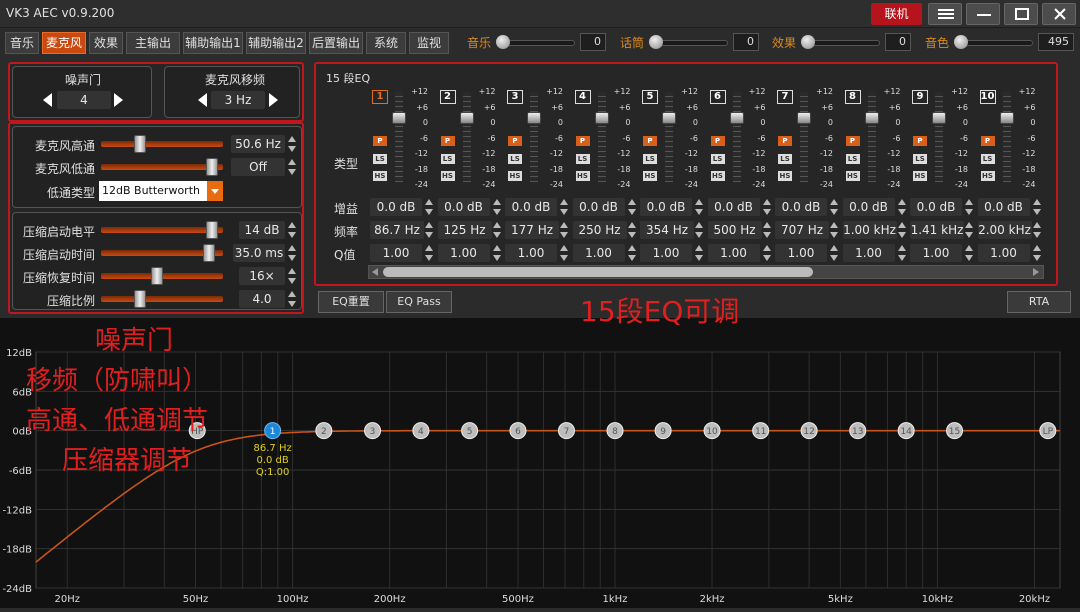  Describe the element at coordinates (140, 144) in the screenshot. I see `highpass-slider-knob` at that location.